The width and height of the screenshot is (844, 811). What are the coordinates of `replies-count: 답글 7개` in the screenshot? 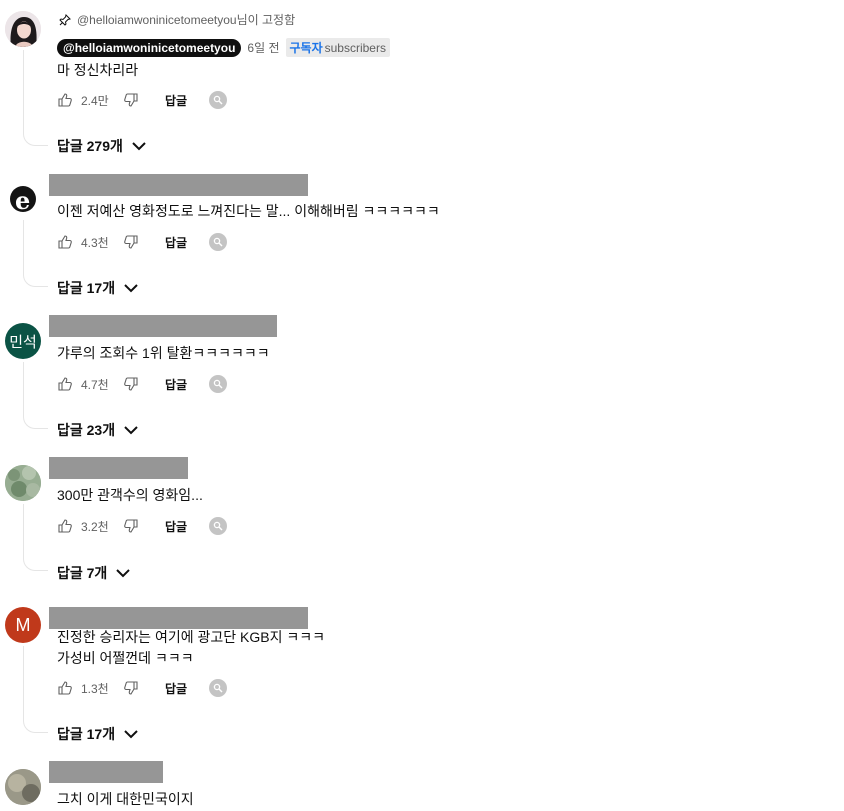 It's located at (82, 573).